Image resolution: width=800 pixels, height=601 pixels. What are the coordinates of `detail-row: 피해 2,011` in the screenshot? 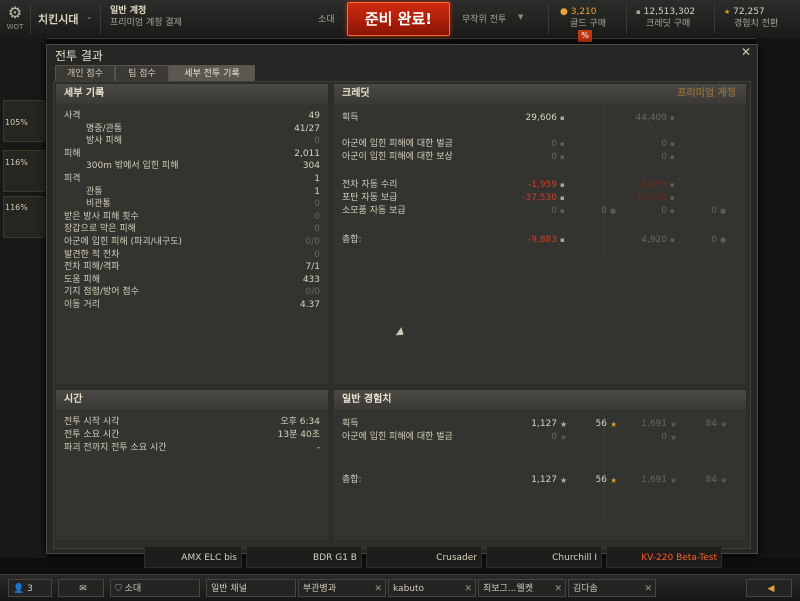 It's located at (192, 154).